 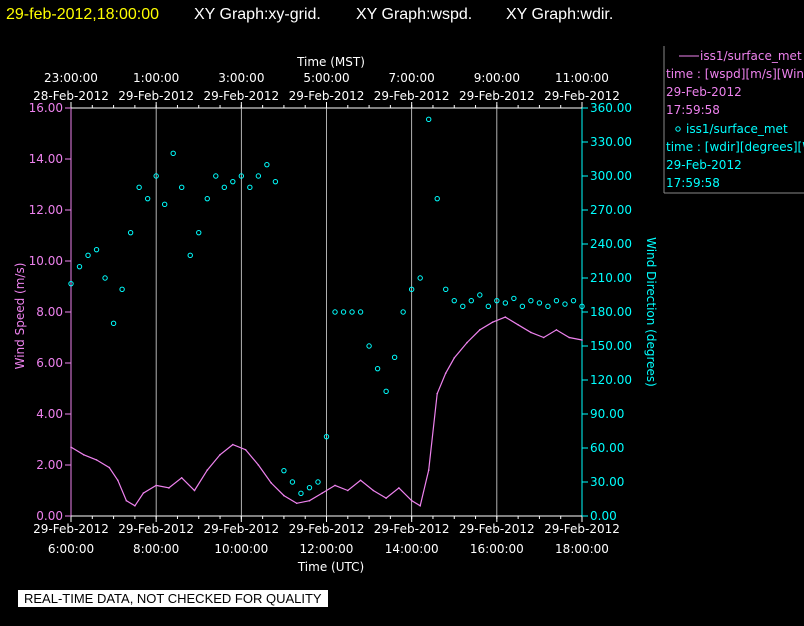 What do you see at coordinates (71, 549) in the screenshot?
I see `bottom-tick-time: 6:00:00` at bounding box center [71, 549].